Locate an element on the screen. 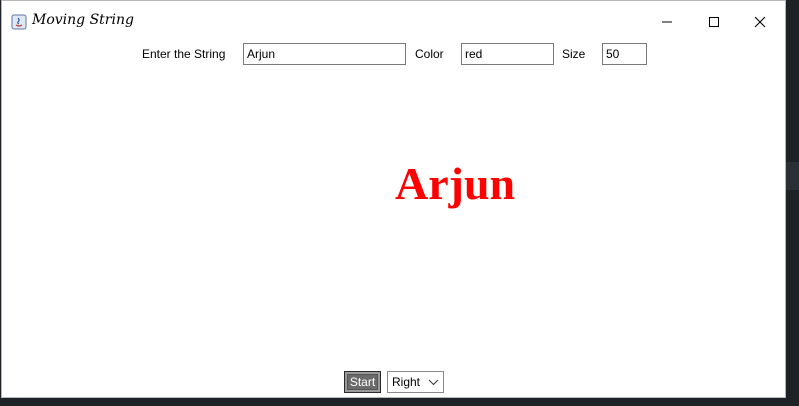 The width and height of the screenshot is (799, 406). window-title: Moving String is located at coordinates (83, 20).